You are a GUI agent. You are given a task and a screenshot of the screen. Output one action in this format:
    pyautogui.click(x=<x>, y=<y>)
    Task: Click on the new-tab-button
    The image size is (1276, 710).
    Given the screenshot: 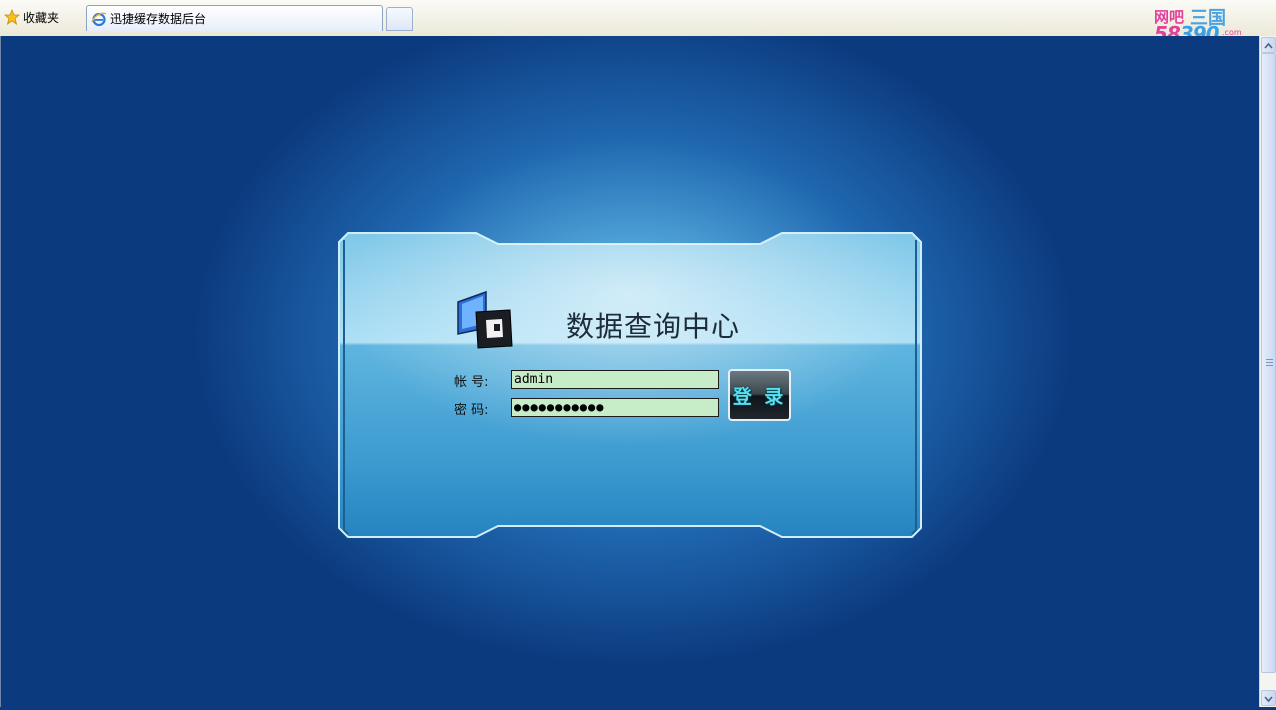 What is the action you would take?
    pyautogui.click(x=399, y=19)
    